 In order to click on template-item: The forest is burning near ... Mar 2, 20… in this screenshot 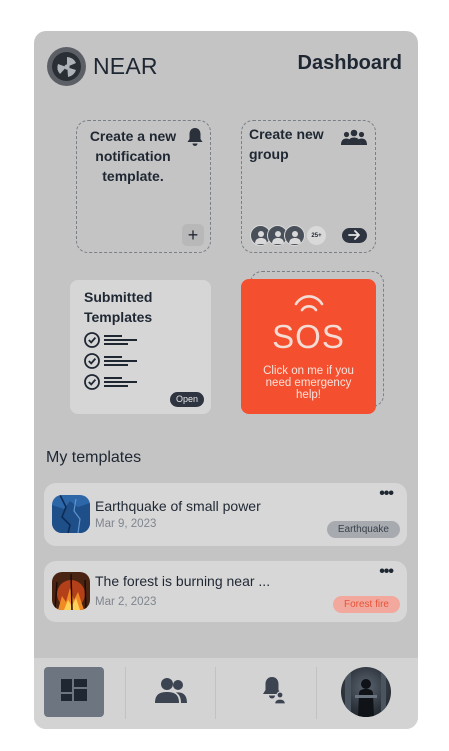, I will do `click(225, 591)`.